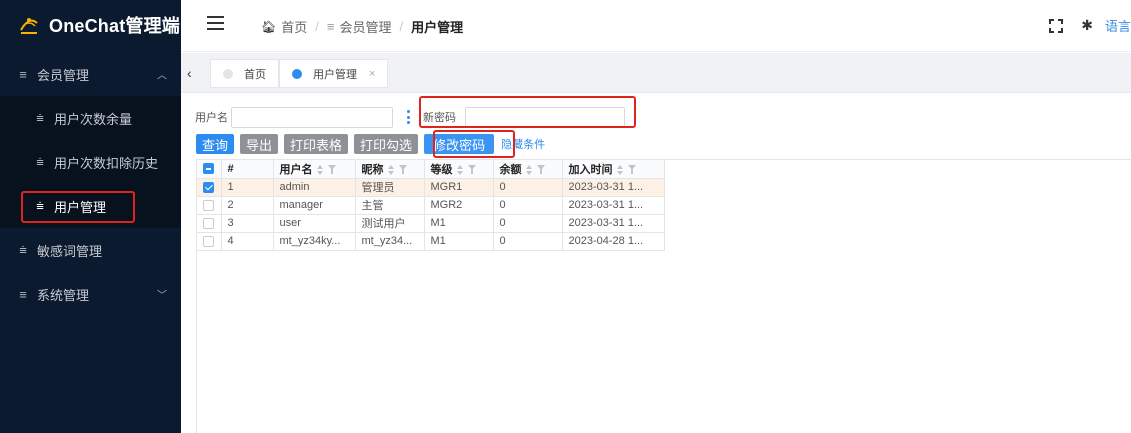 This screenshot has width=1131, height=433. What do you see at coordinates (215, 23) in the screenshot?
I see `hamburger-icon` at bounding box center [215, 23].